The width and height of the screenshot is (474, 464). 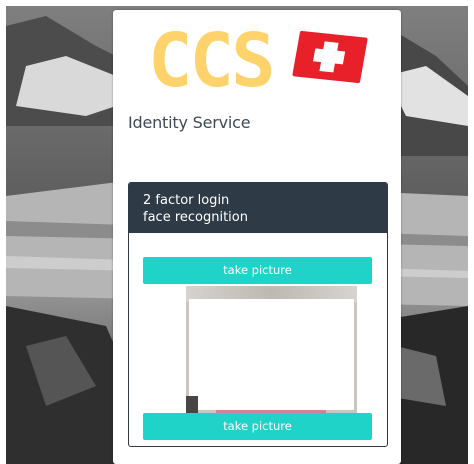 What do you see at coordinates (257, 270) in the screenshot?
I see `take-picture-button-top: take picture` at bounding box center [257, 270].